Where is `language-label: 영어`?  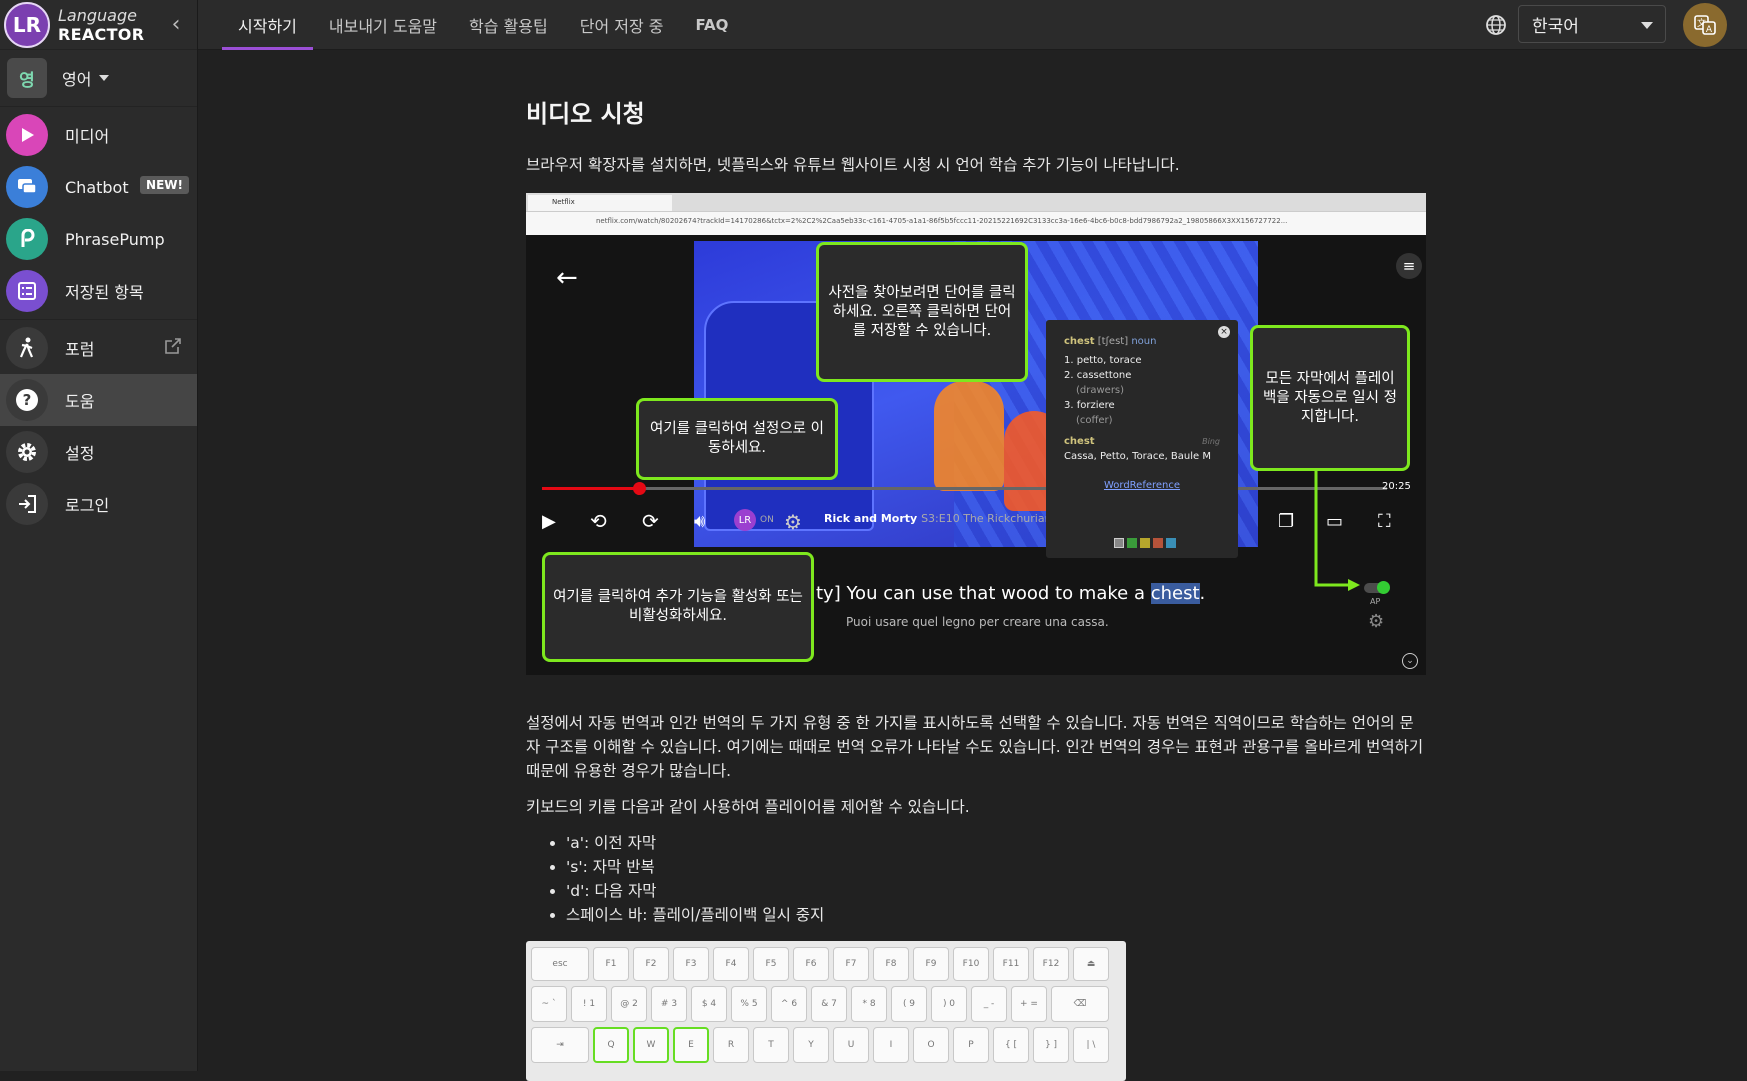 language-label: 영어 is located at coordinates (77, 79).